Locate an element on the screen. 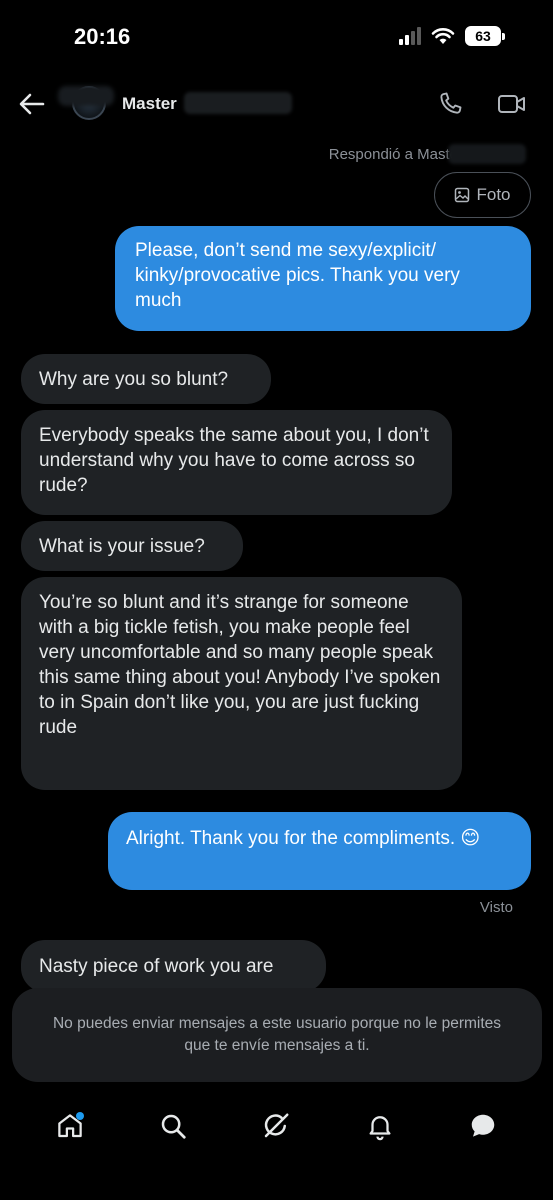 Image resolution: width=553 pixels, height=1200 pixels. nav-notifications is located at coordinates (380, 1126).